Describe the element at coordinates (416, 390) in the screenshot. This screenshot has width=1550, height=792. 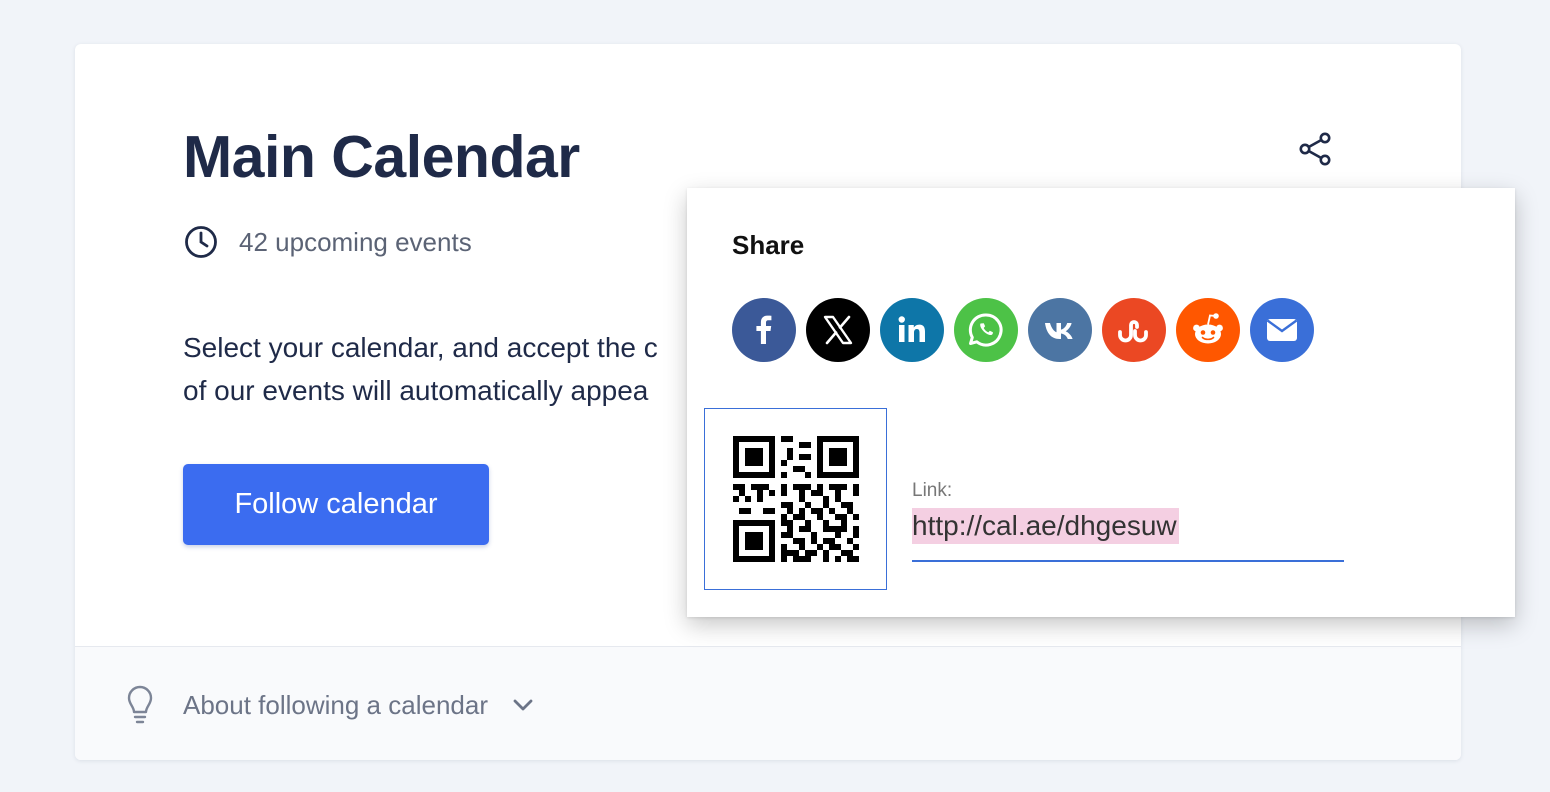
I see `description-line-2: of our events will automatically appea` at that location.